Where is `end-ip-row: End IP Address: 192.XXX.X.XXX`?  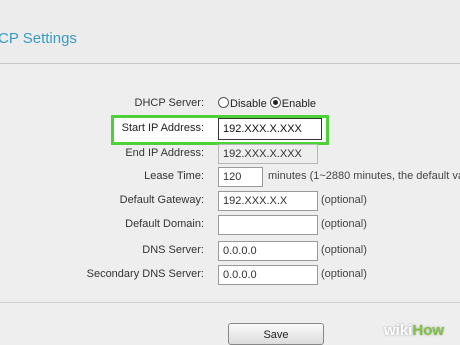 end-ip-row: End IP Address: 192.XXX.X.XXX is located at coordinates (230, 155).